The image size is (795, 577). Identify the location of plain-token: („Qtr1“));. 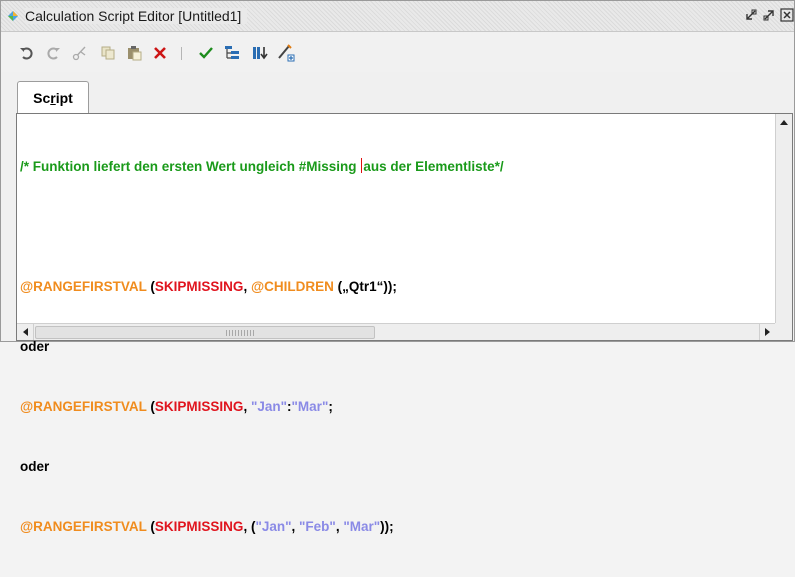
(365, 286).